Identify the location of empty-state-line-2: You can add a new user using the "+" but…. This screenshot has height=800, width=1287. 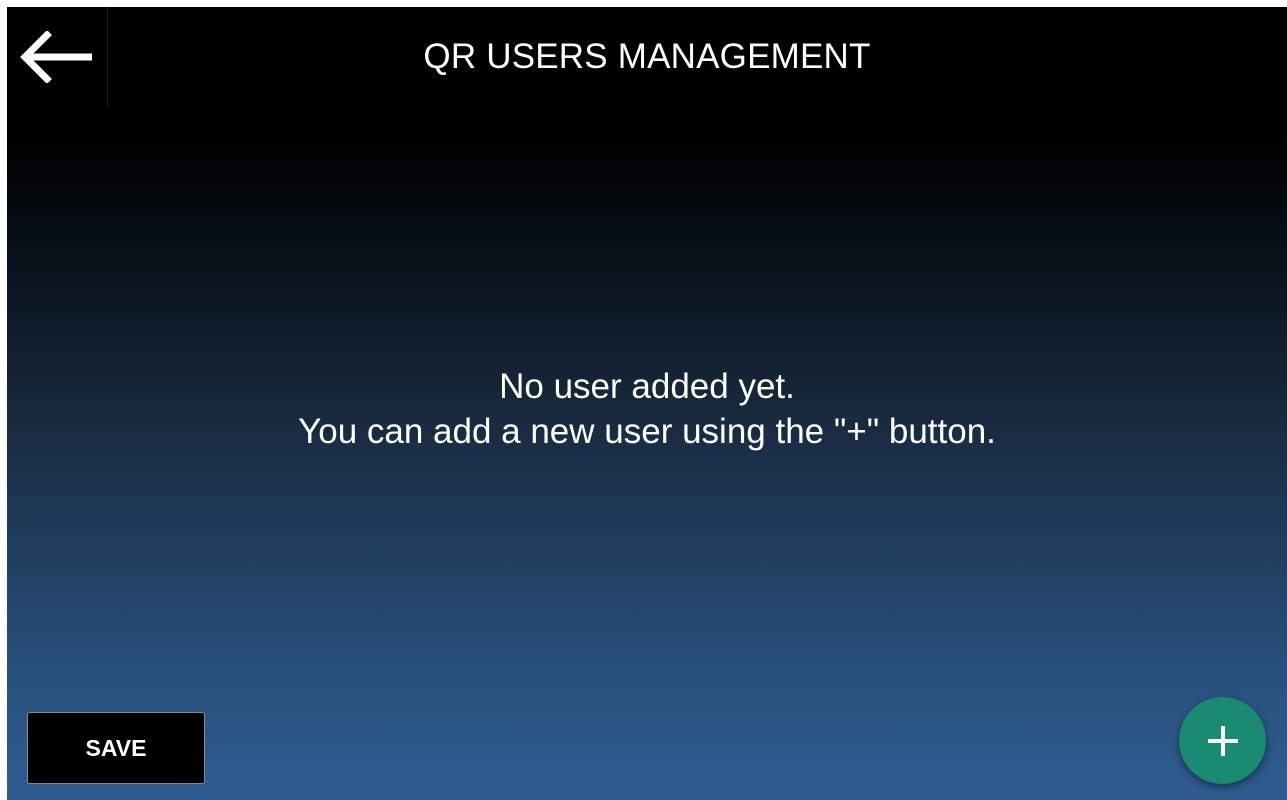
(647, 431).